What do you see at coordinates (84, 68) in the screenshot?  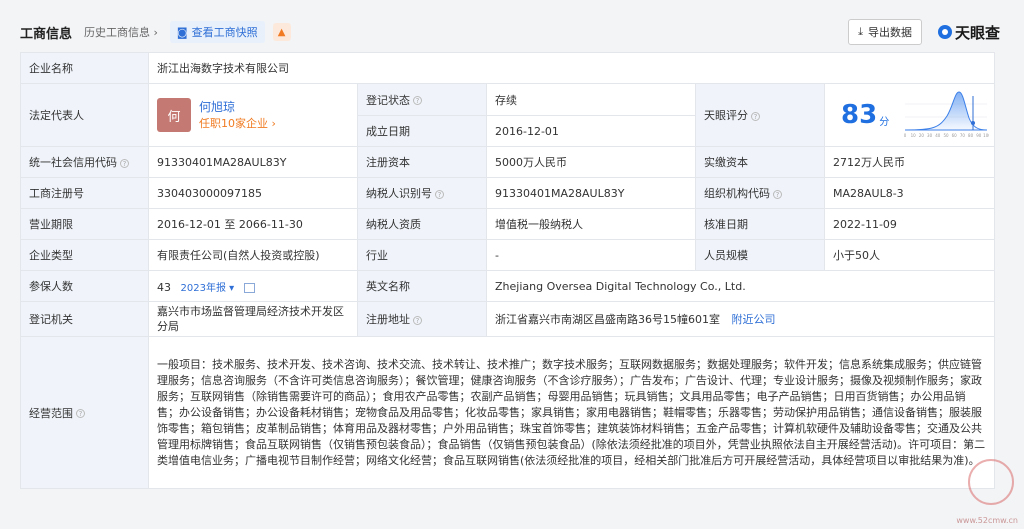 I see `company-name-label: 企业名称` at bounding box center [84, 68].